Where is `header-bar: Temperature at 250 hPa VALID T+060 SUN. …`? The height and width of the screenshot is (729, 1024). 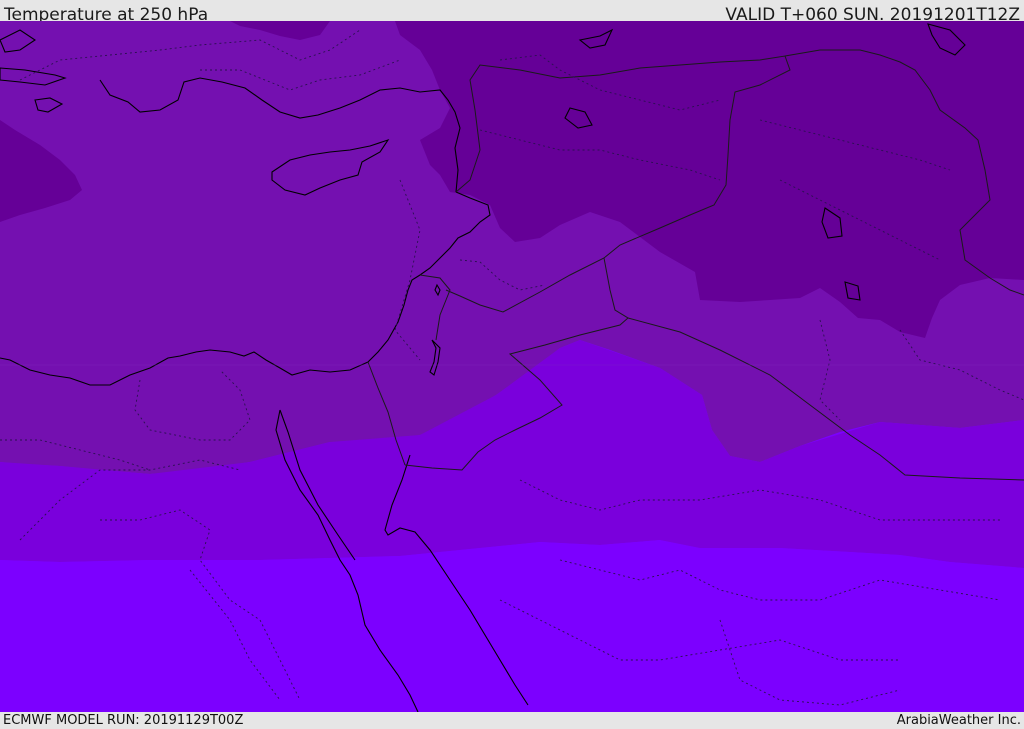 header-bar: Temperature at 250 hPa VALID T+060 SUN. … is located at coordinates (512, 12).